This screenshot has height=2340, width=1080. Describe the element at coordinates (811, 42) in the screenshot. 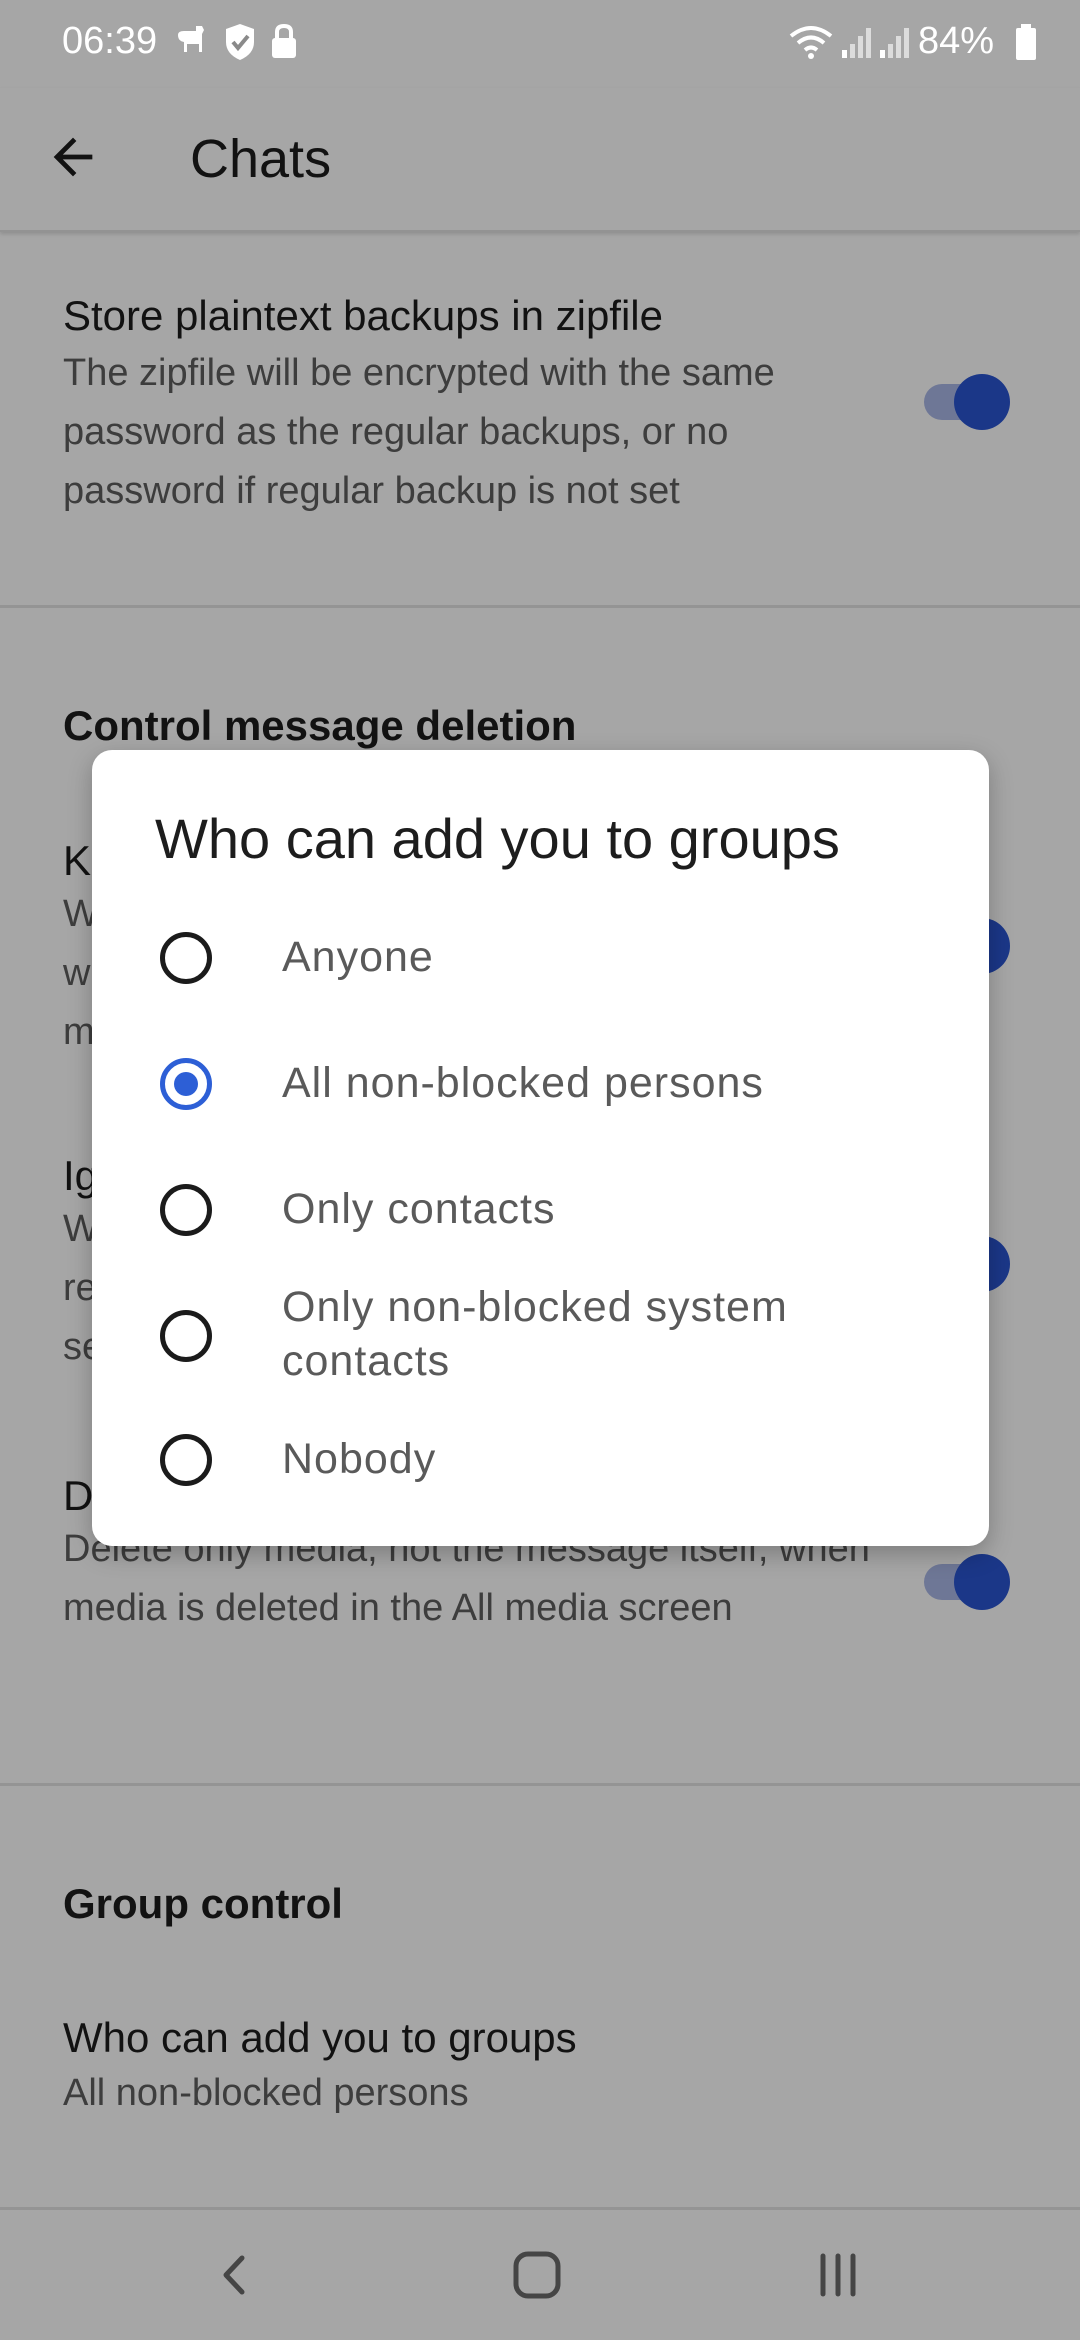

I see `wifi-icon` at that location.